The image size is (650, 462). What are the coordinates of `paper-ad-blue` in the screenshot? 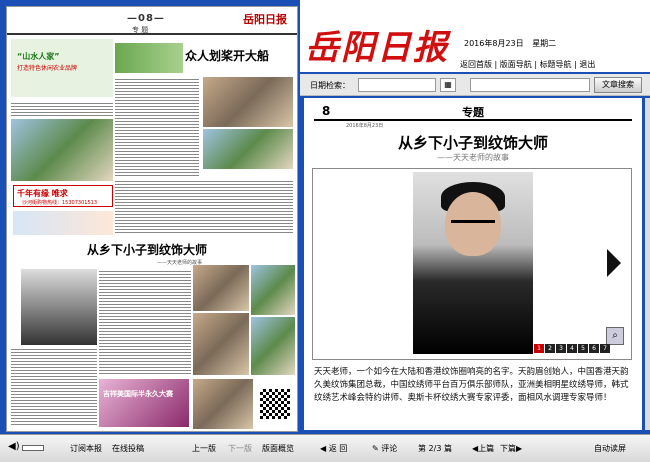 It's located at (63, 223).